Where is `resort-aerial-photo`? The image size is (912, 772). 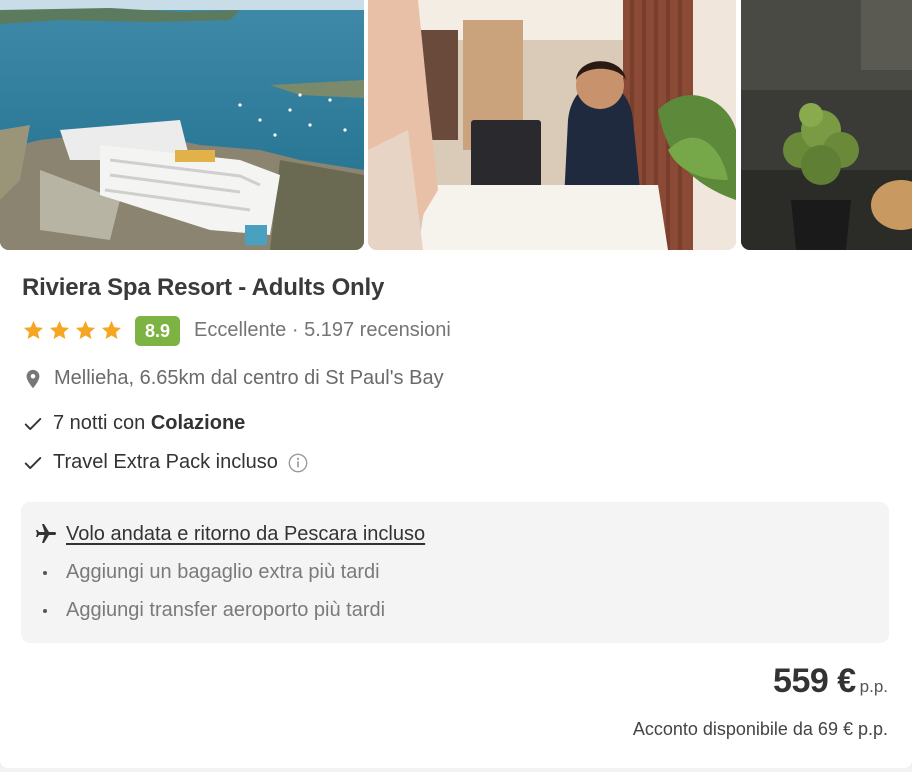
resort-aerial-photo is located at coordinates (182, 125).